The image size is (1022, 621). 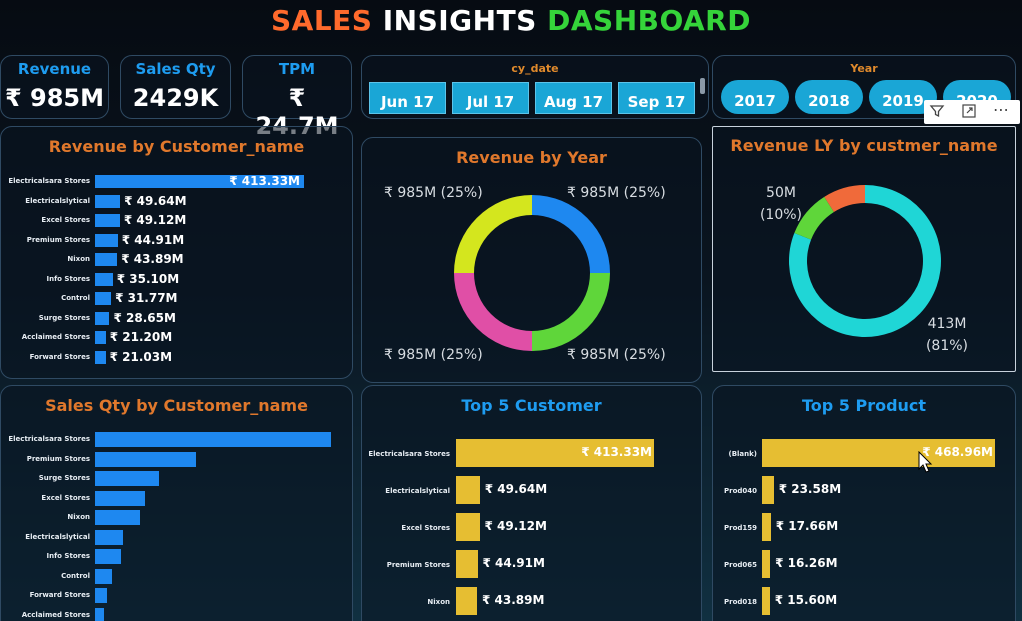 I want to click on filter-icon, so click(x=937, y=112).